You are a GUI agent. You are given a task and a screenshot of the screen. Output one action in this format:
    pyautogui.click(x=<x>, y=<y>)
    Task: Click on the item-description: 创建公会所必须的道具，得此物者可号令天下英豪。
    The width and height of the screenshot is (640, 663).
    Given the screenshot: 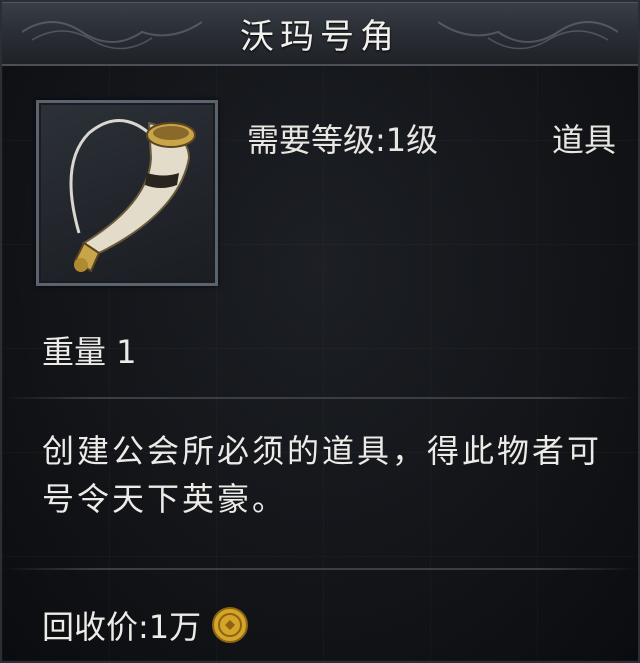 What is the action you would take?
    pyautogui.click(x=322, y=475)
    